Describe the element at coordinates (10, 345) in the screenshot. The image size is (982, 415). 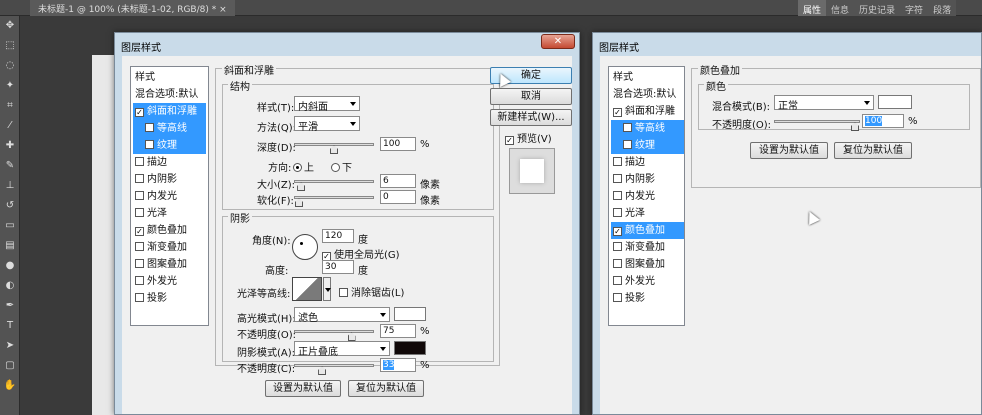
I see `path-selection-tool-icon: ➤` at that location.